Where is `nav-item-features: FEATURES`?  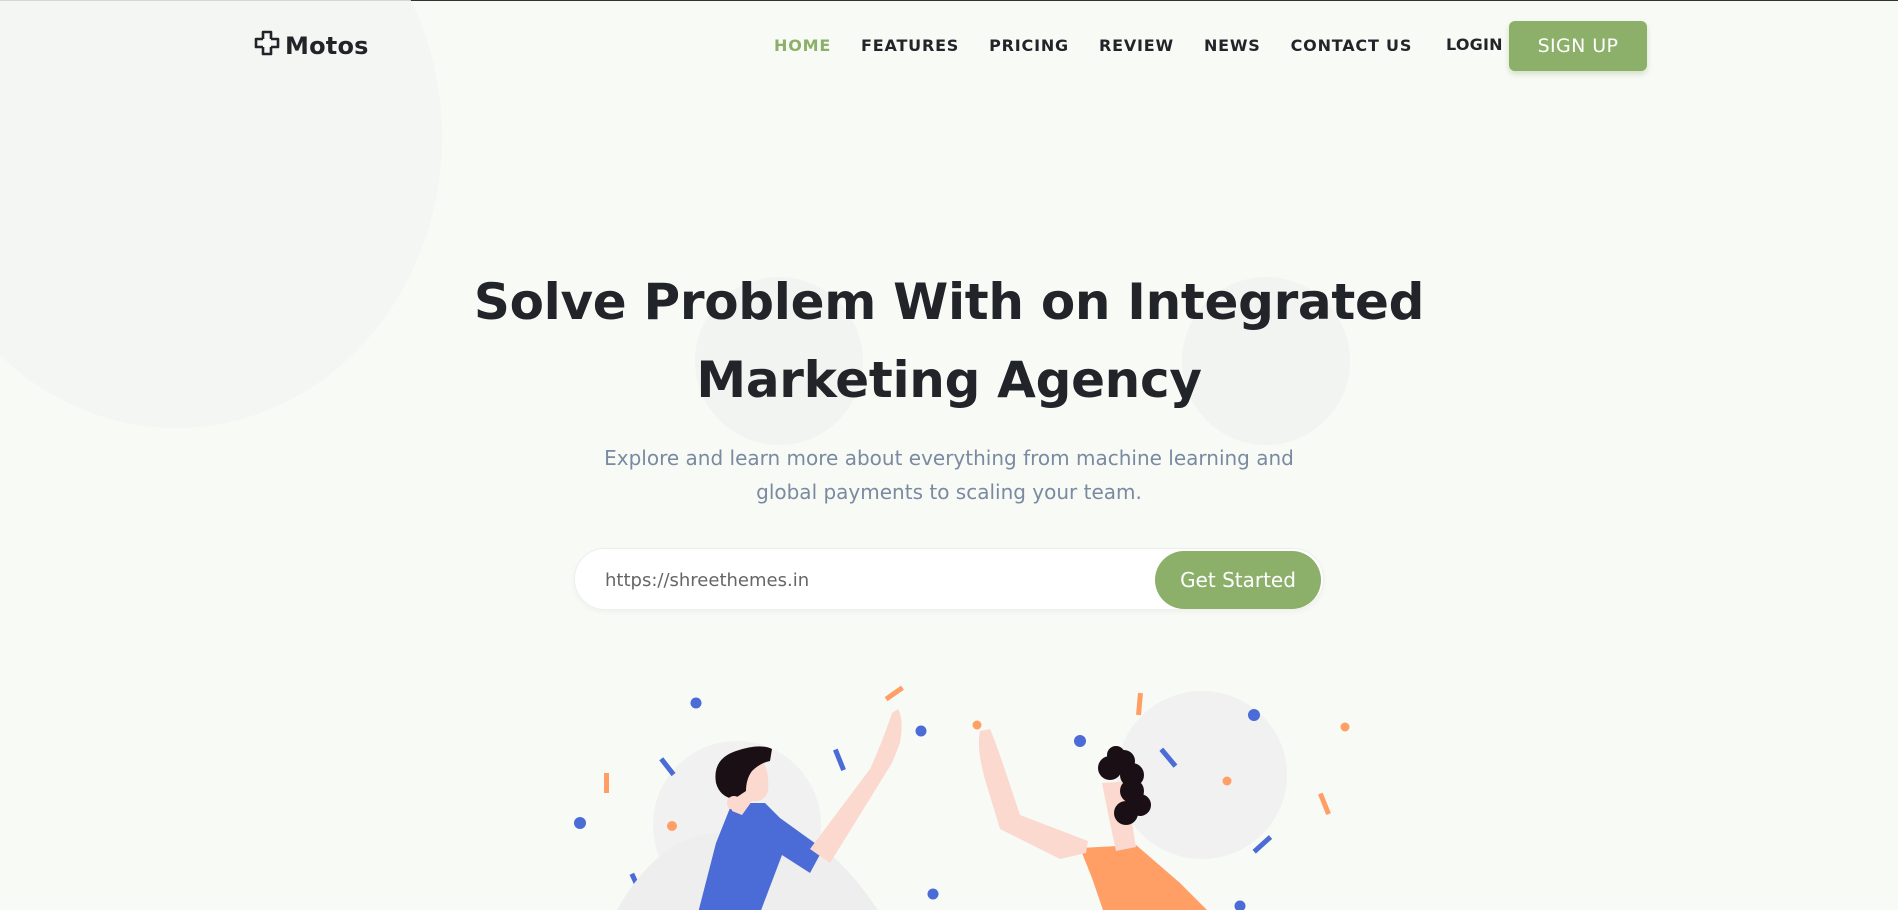 nav-item-features: FEATURES is located at coordinates (910, 45).